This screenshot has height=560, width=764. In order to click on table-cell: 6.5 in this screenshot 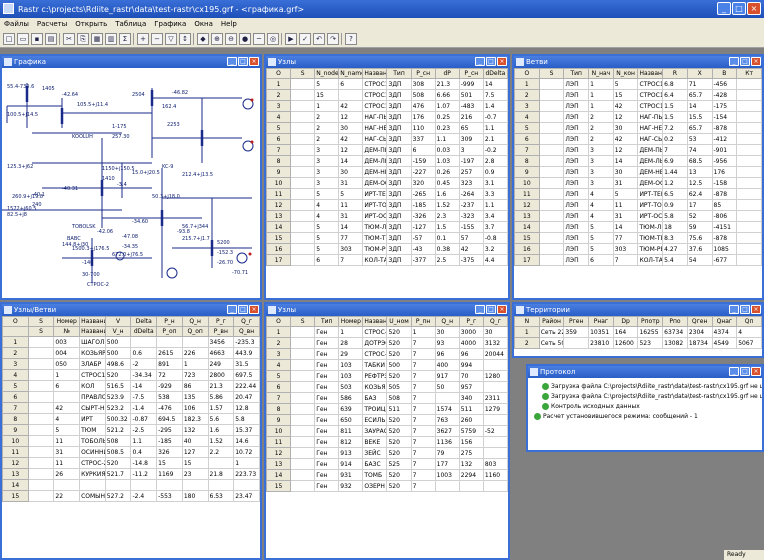, I will do `click(675, 194)`.